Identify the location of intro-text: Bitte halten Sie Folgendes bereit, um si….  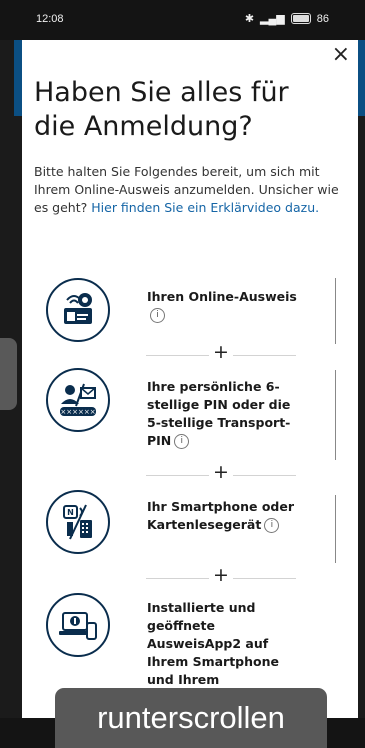
(186, 189).